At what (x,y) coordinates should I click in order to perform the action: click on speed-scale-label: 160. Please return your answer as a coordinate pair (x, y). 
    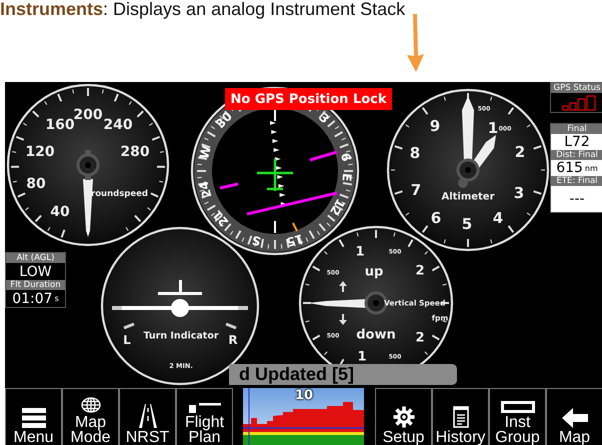
    Looking at the image, I should click on (60, 125).